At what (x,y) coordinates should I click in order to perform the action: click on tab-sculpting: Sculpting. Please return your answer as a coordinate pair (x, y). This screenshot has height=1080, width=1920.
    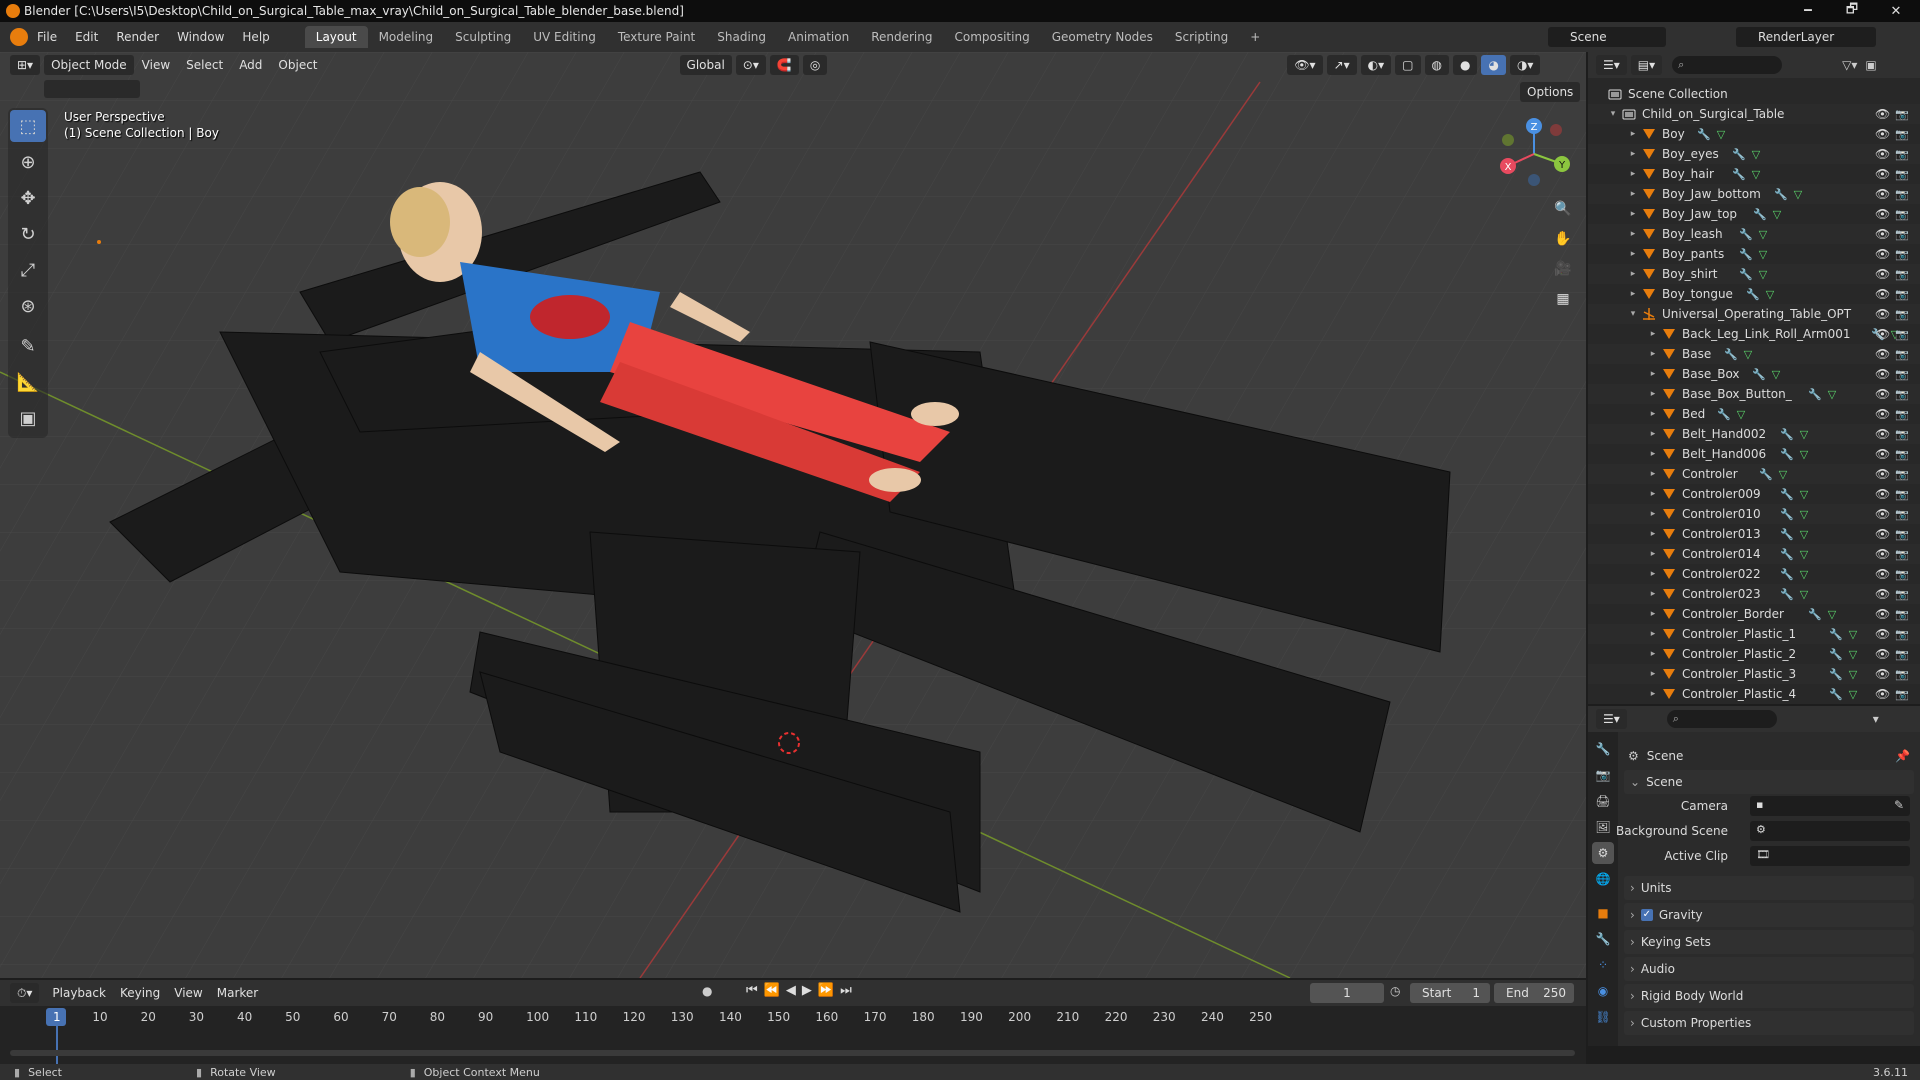
    Looking at the image, I should click on (483, 37).